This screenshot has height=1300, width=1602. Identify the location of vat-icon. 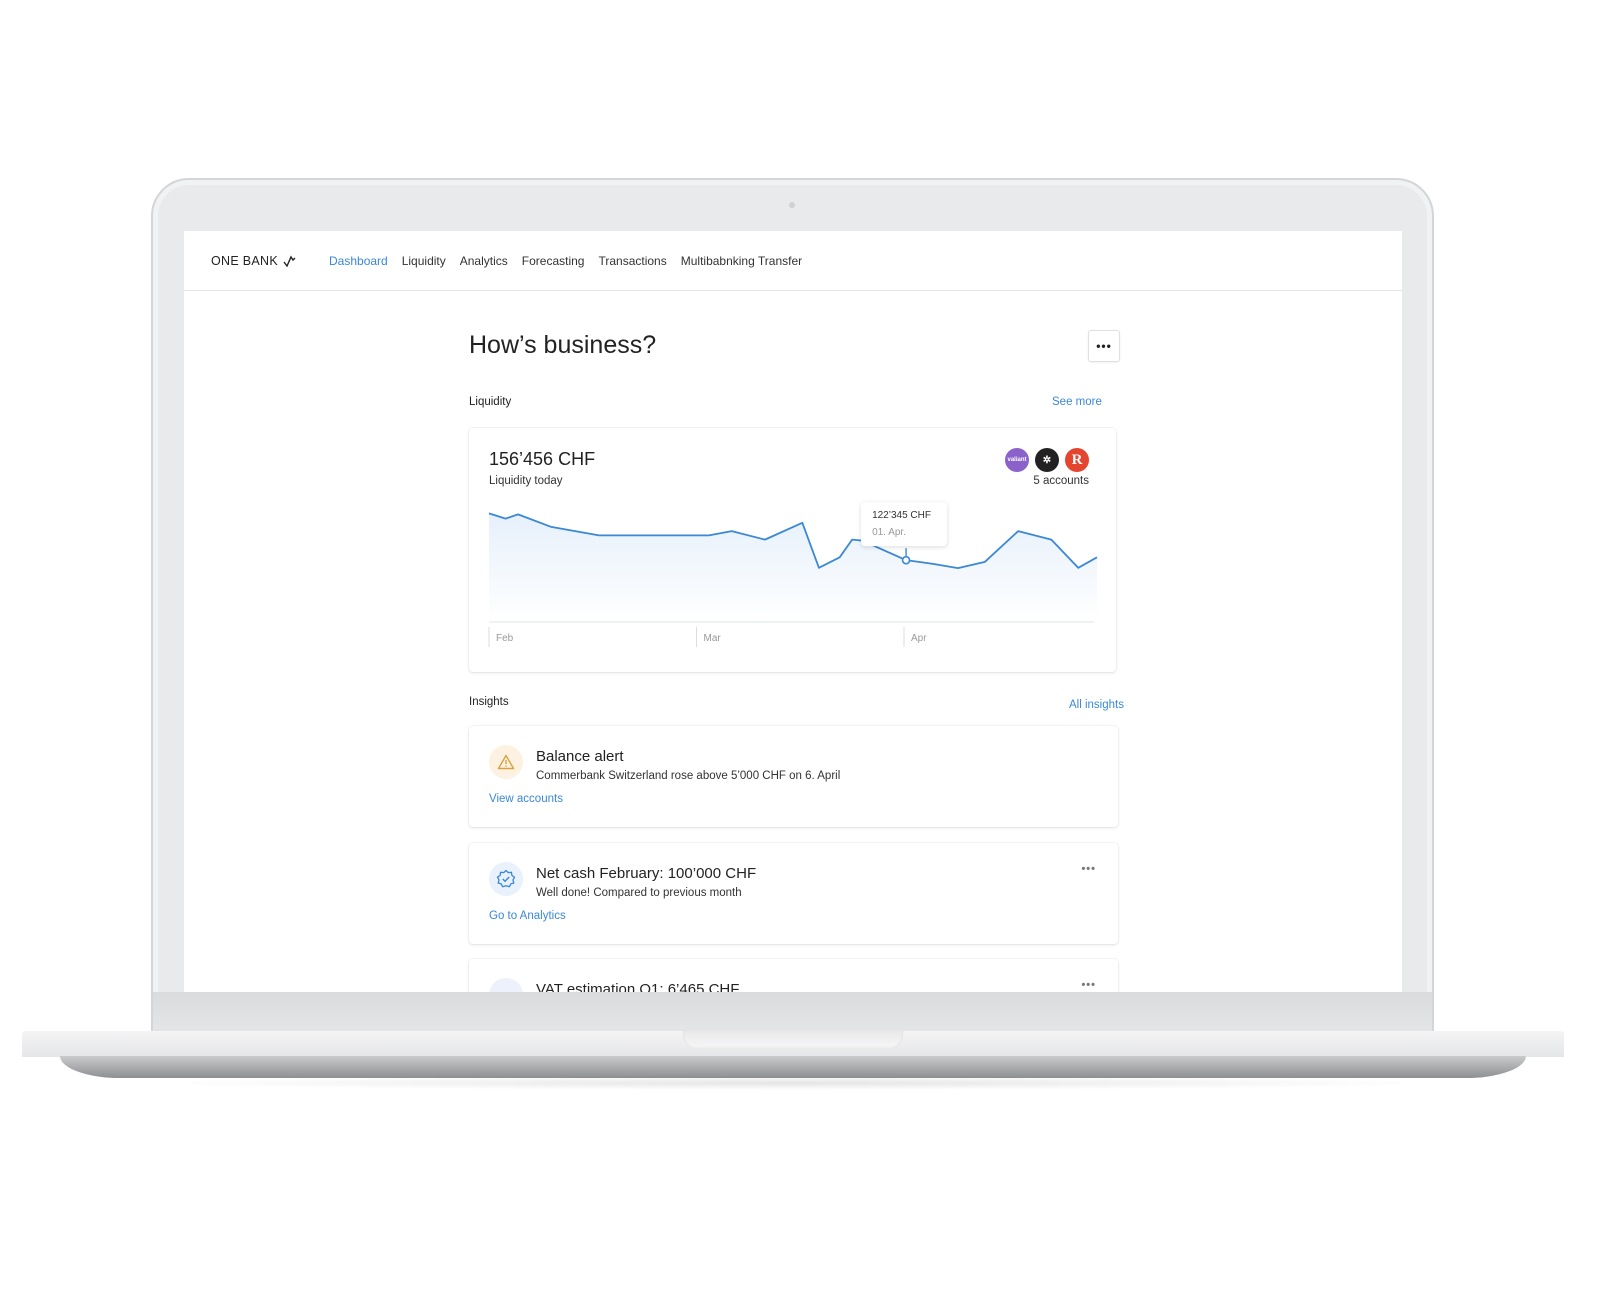
(506, 985).